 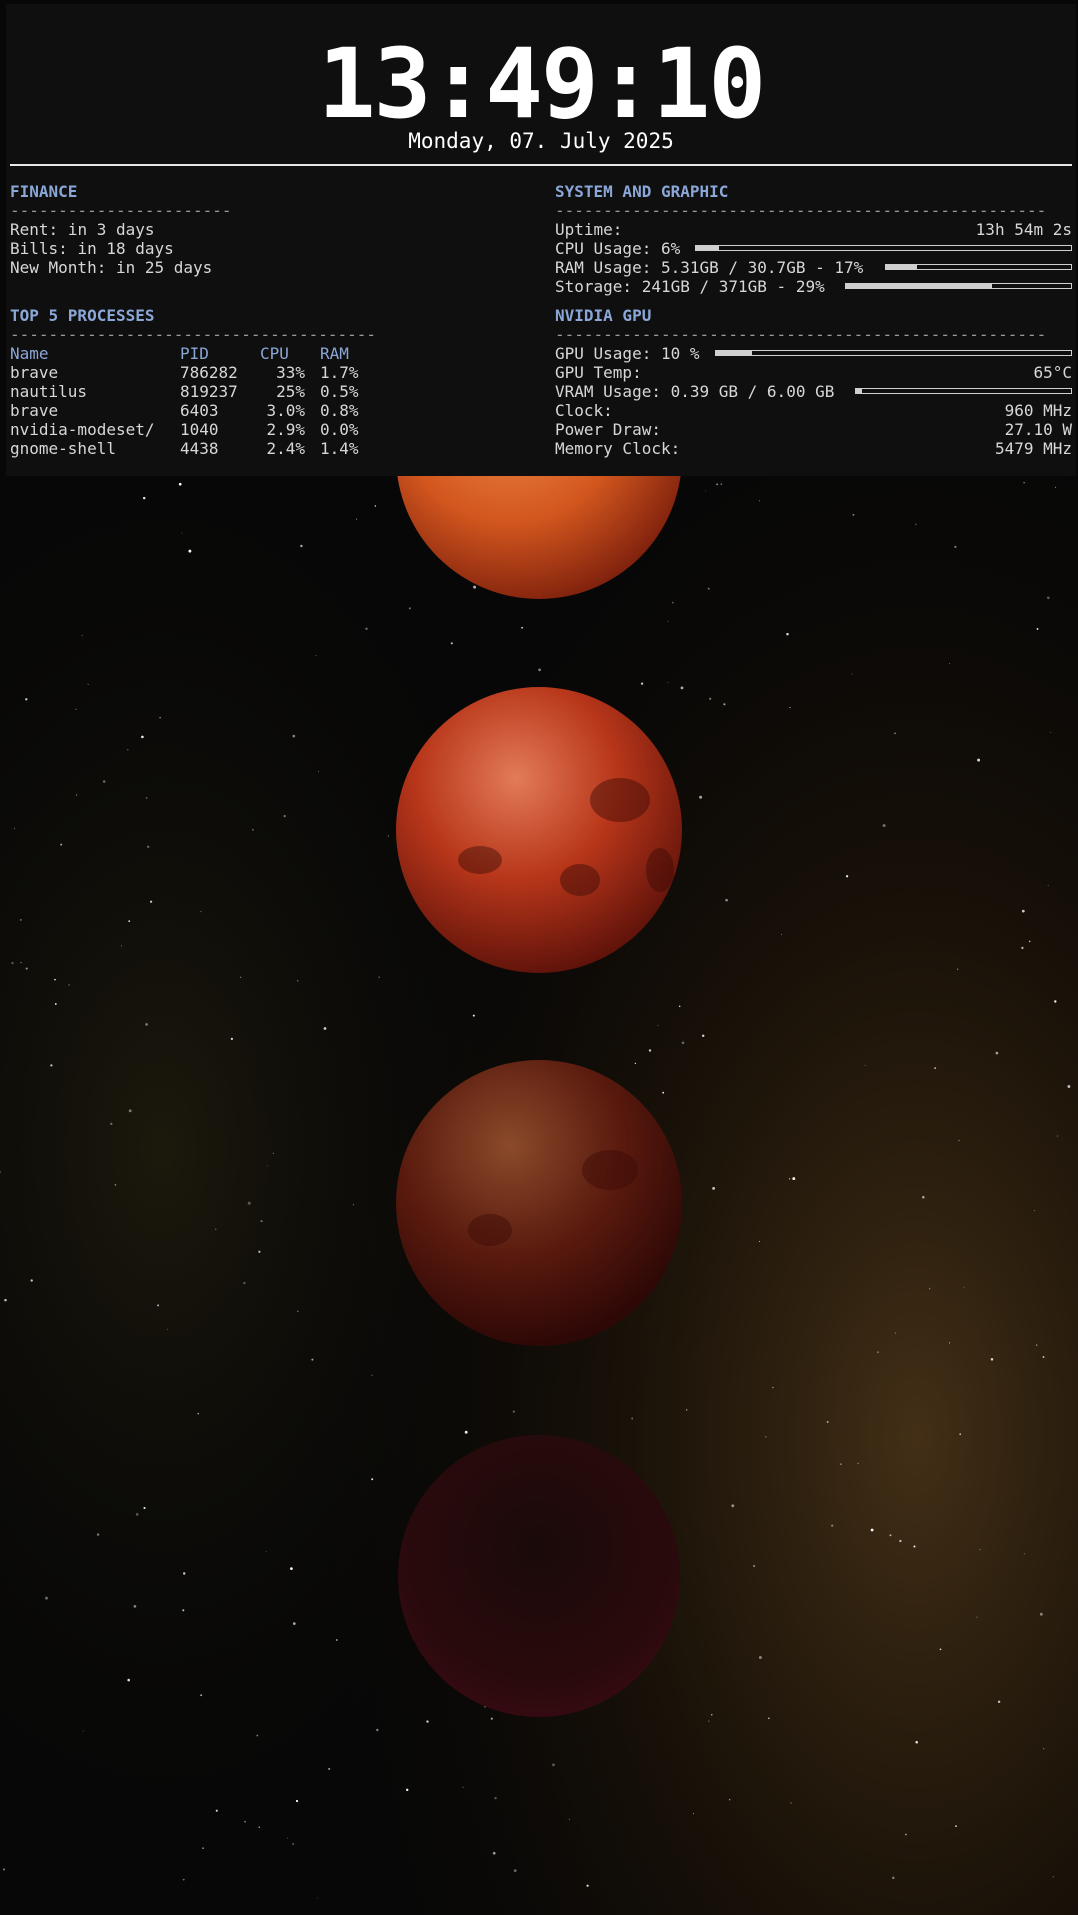 What do you see at coordinates (603, 315) in the screenshot?
I see `gpu-title: NVIDIA GPU` at bounding box center [603, 315].